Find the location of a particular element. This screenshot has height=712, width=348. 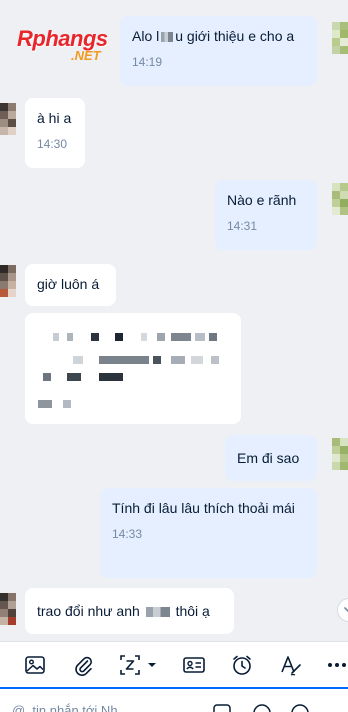

message-text: Tính đi lâu lâu thích thoải mái is located at coordinates (203, 508).